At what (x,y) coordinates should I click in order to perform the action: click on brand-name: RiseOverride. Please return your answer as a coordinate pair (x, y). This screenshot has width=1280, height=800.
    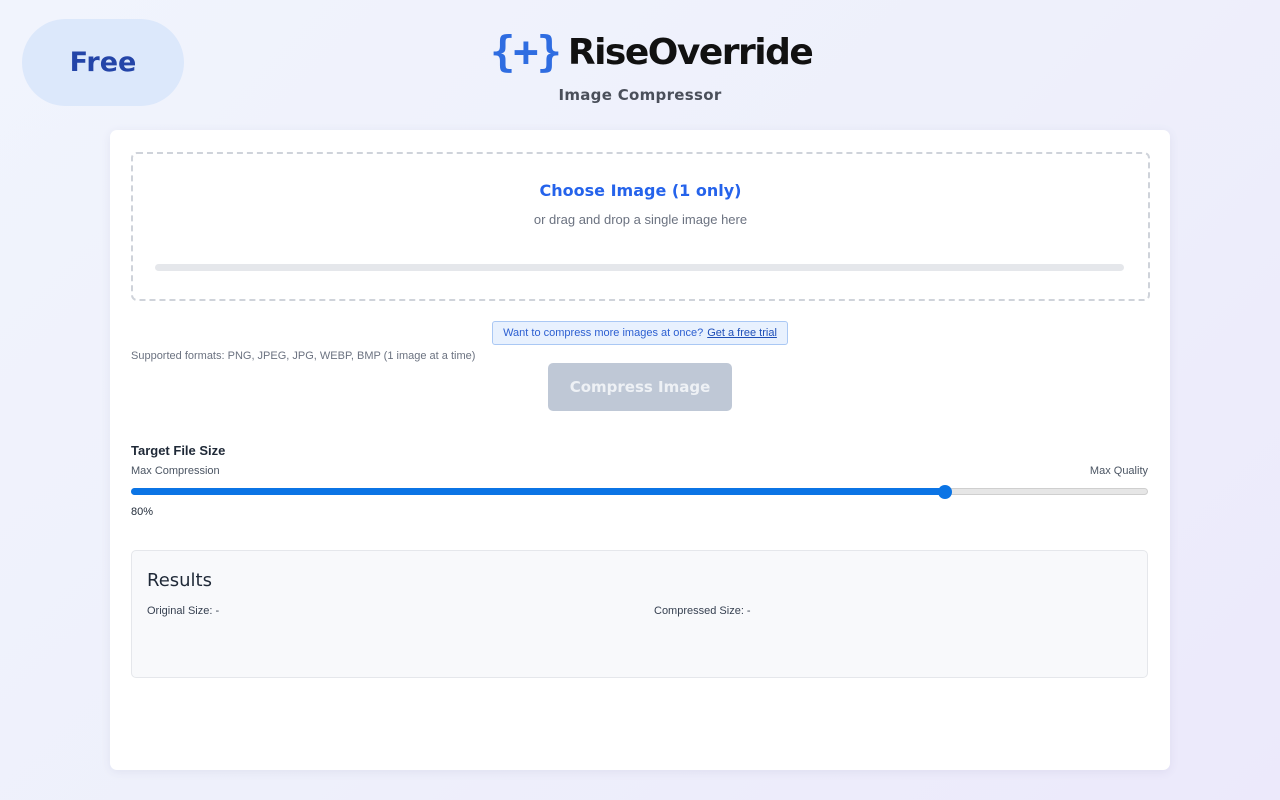
    Looking at the image, I should click on (690, 52).